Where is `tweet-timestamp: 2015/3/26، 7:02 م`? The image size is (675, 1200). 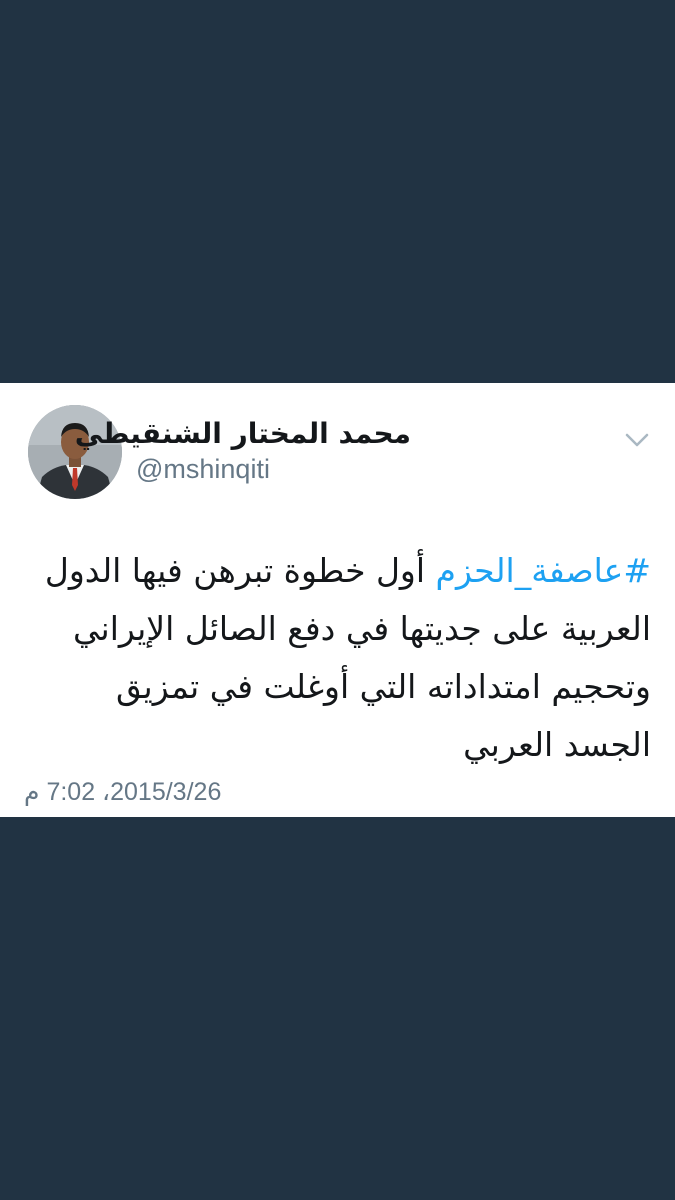
tweet-timestamp: 2015/3/26، 7:02 م is located at coordinates (122, 792).